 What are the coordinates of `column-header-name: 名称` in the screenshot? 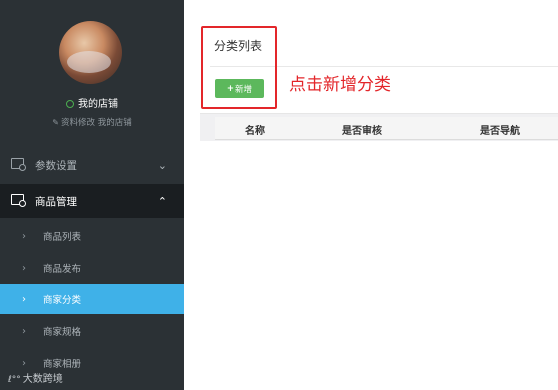 It's located at (255, 131).